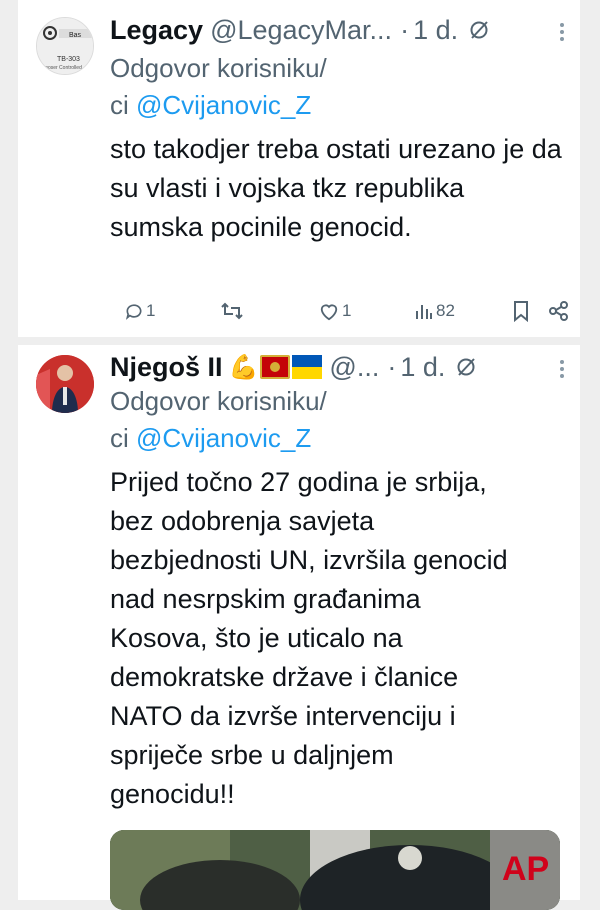  I want to click on reply-icon, so click(133, 312).